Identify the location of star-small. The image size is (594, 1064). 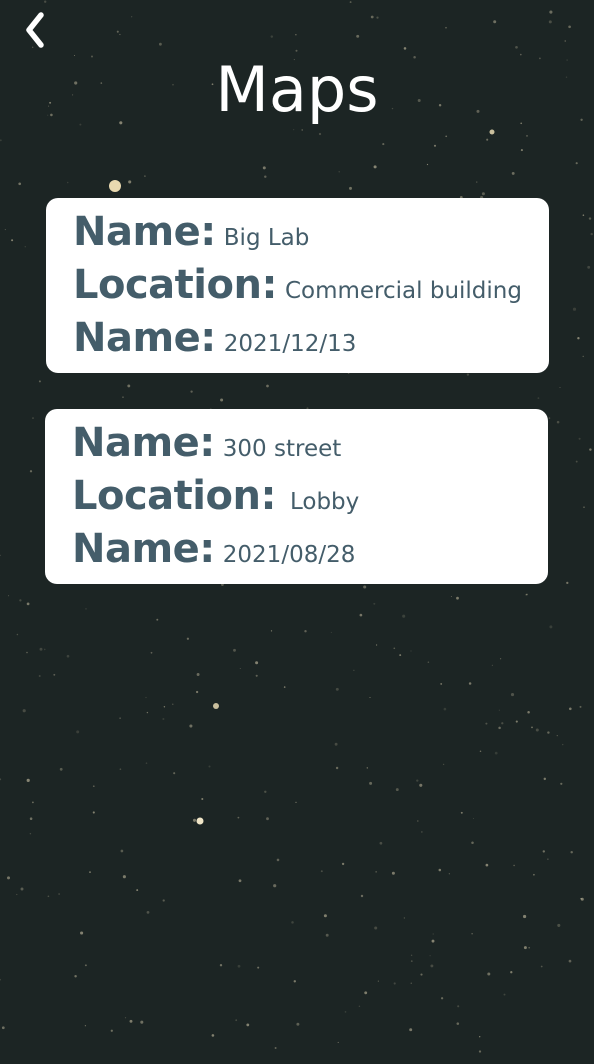
(216, 706).